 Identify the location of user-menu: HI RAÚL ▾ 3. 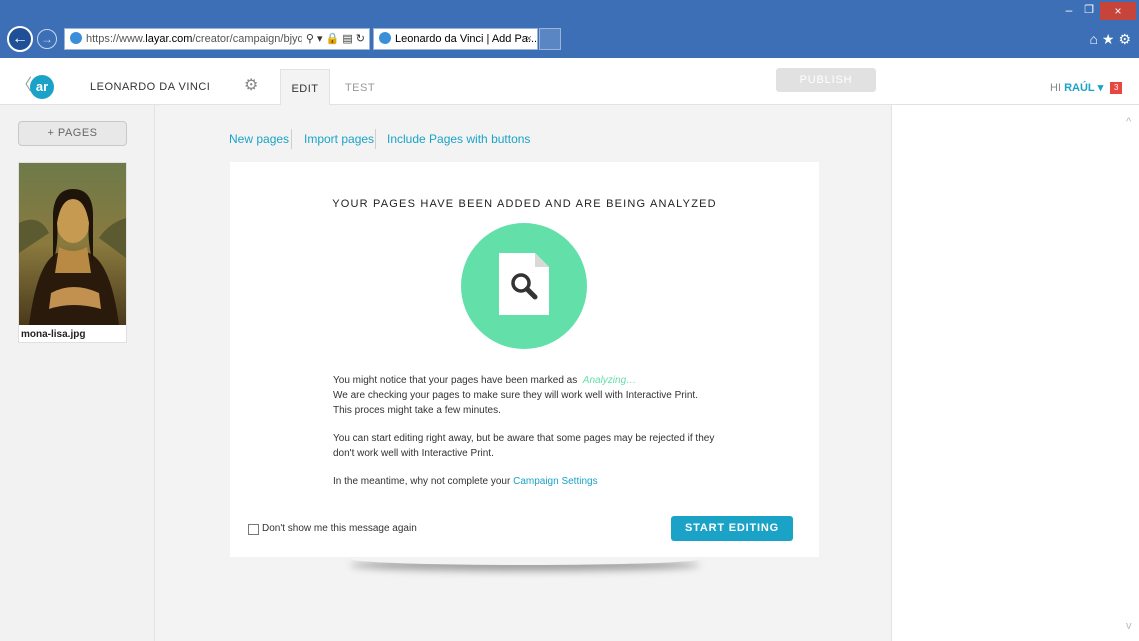
(1086, 87).